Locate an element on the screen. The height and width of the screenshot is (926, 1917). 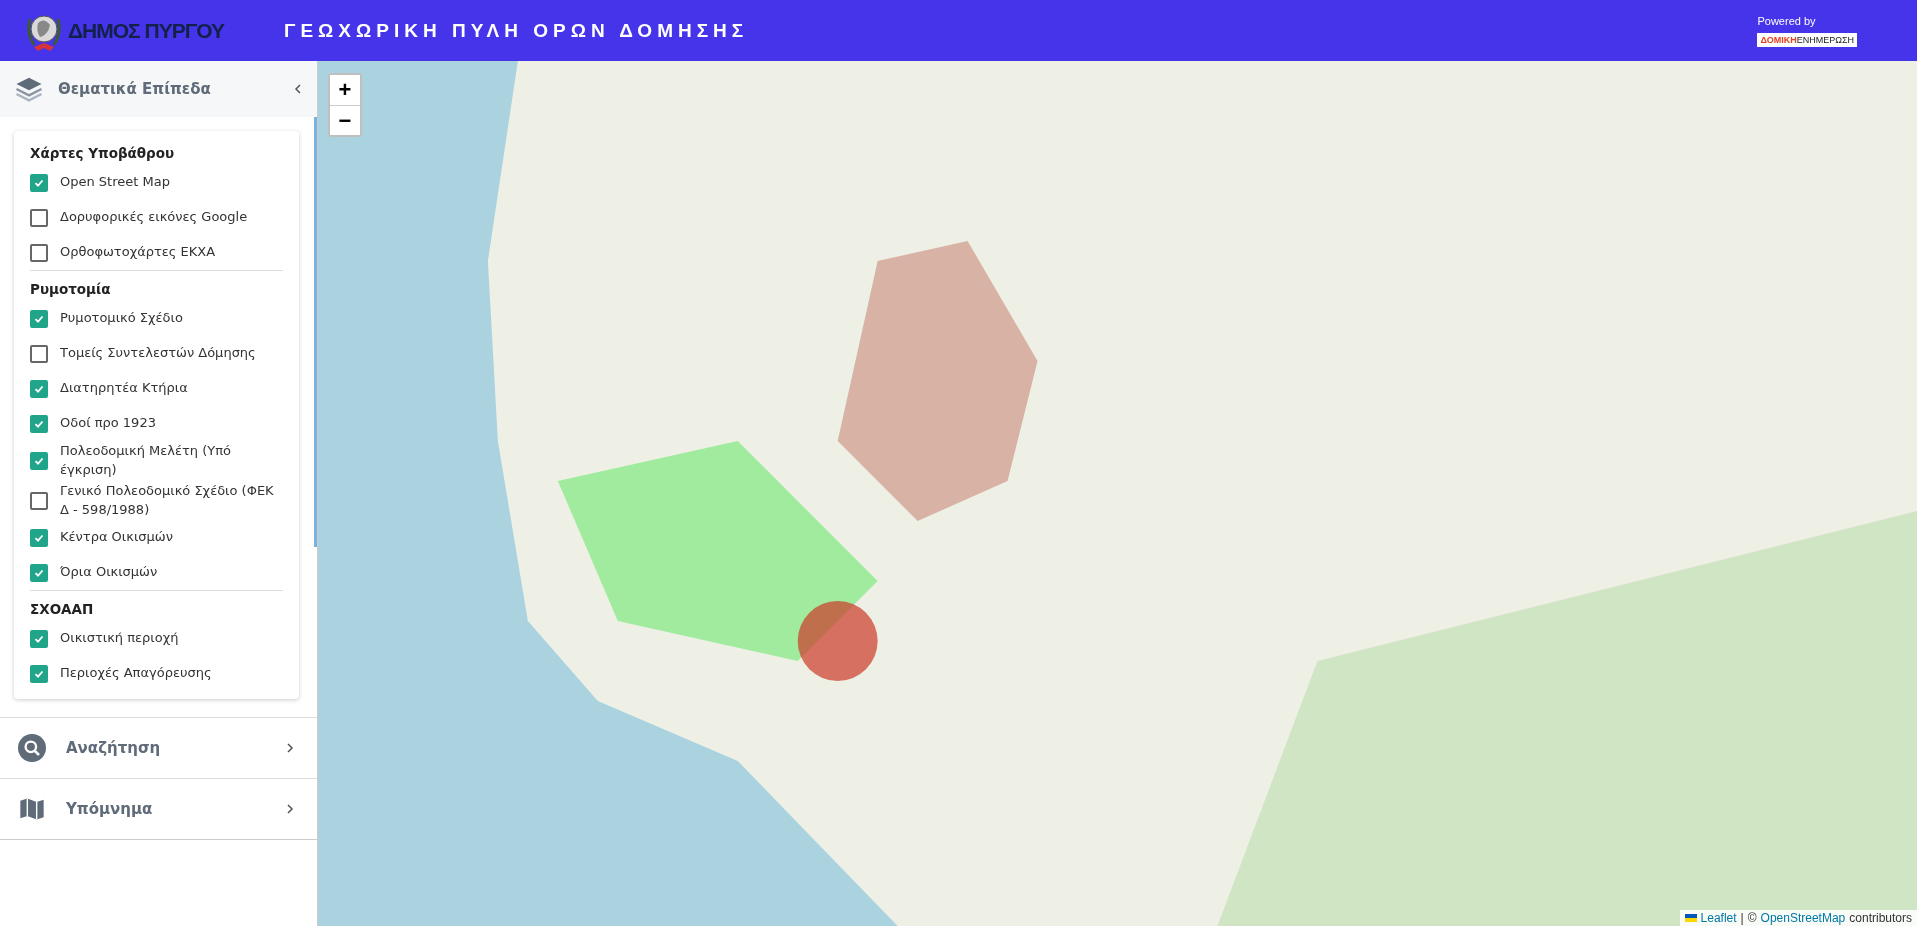
flag-icon is located at coordinates (1690, 918).